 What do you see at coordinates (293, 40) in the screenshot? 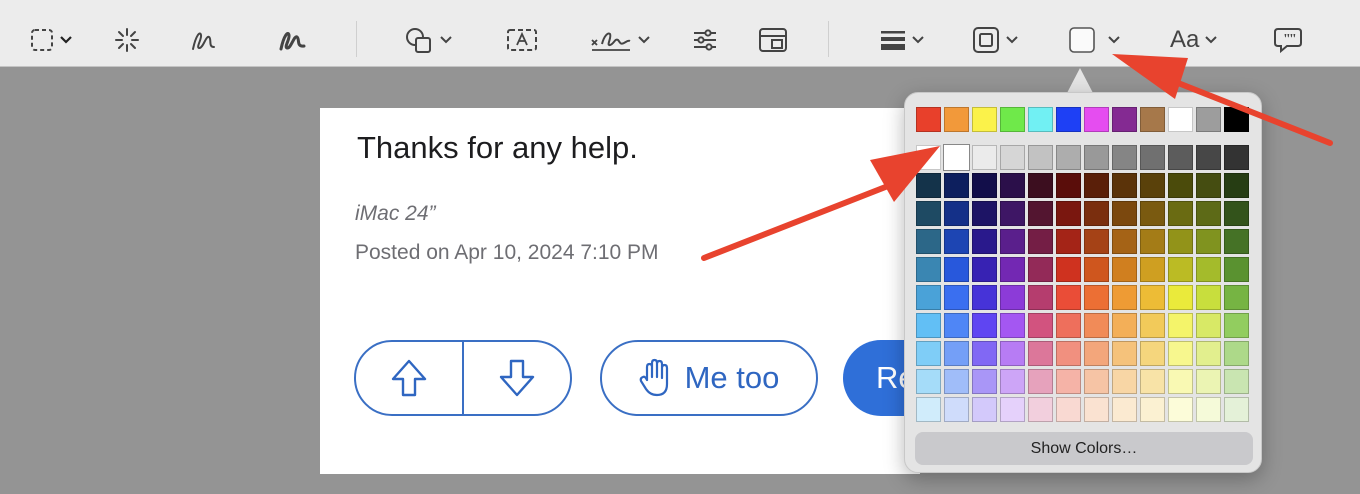
I see `draw-tool-button` at bounding box center [293, 40].